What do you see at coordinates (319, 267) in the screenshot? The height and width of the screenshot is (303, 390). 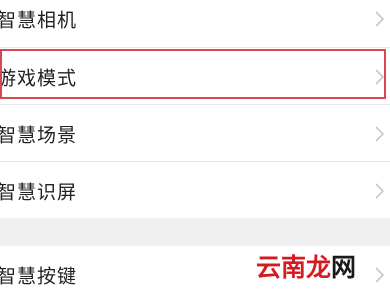 I see `watermark-text-part: 龙` at bounding box center [319, 267].